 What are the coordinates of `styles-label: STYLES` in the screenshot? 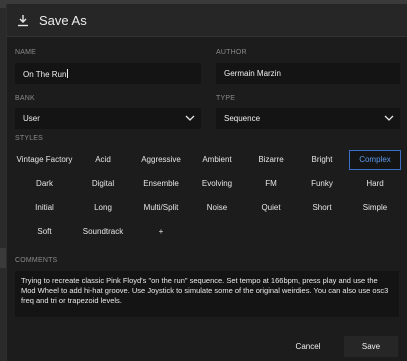 It's located at (29, 138).